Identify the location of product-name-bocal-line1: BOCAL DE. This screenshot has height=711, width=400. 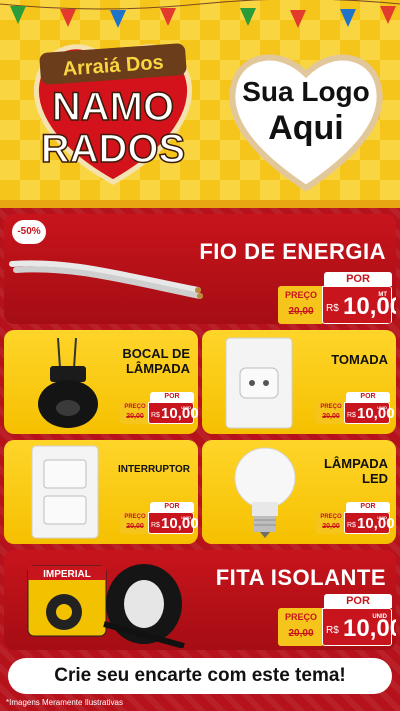
(156, 353).